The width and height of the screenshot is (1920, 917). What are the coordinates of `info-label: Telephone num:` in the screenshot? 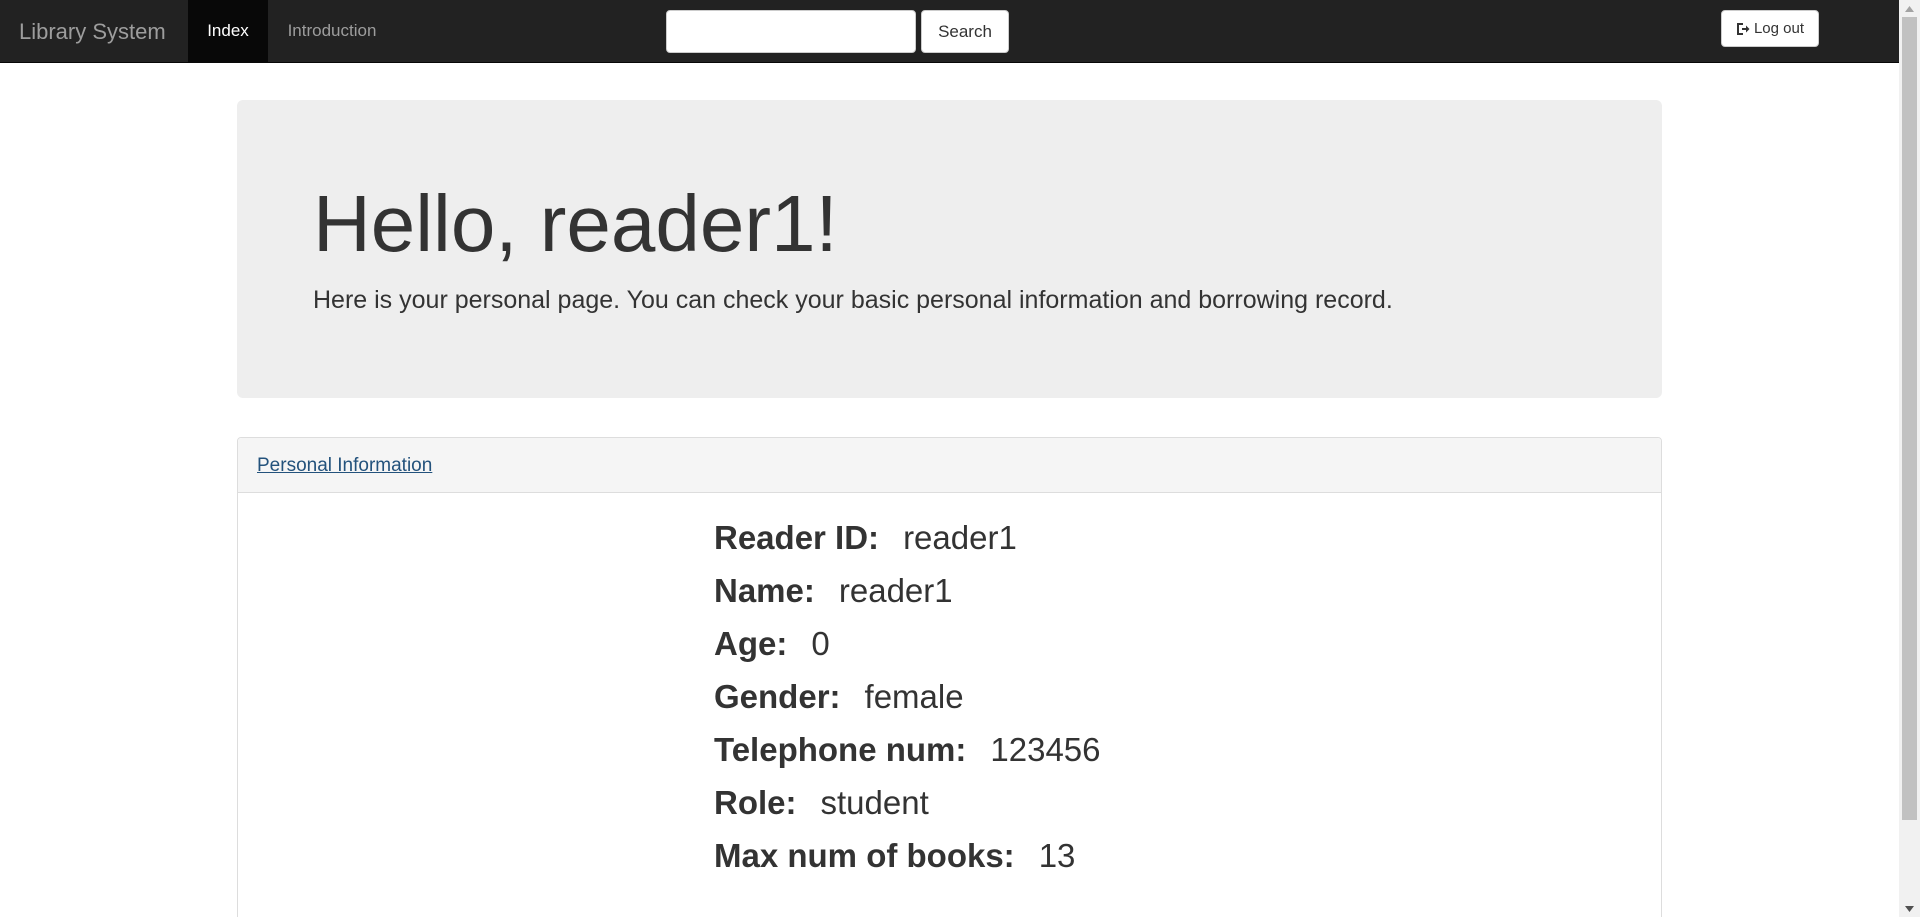 It's located at (840, 749).